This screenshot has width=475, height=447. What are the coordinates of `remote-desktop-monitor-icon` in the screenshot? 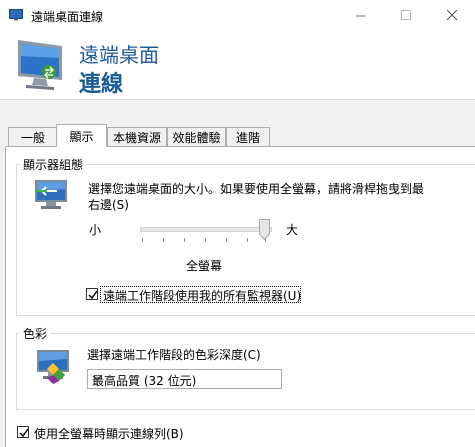 It's located at (40, 67).